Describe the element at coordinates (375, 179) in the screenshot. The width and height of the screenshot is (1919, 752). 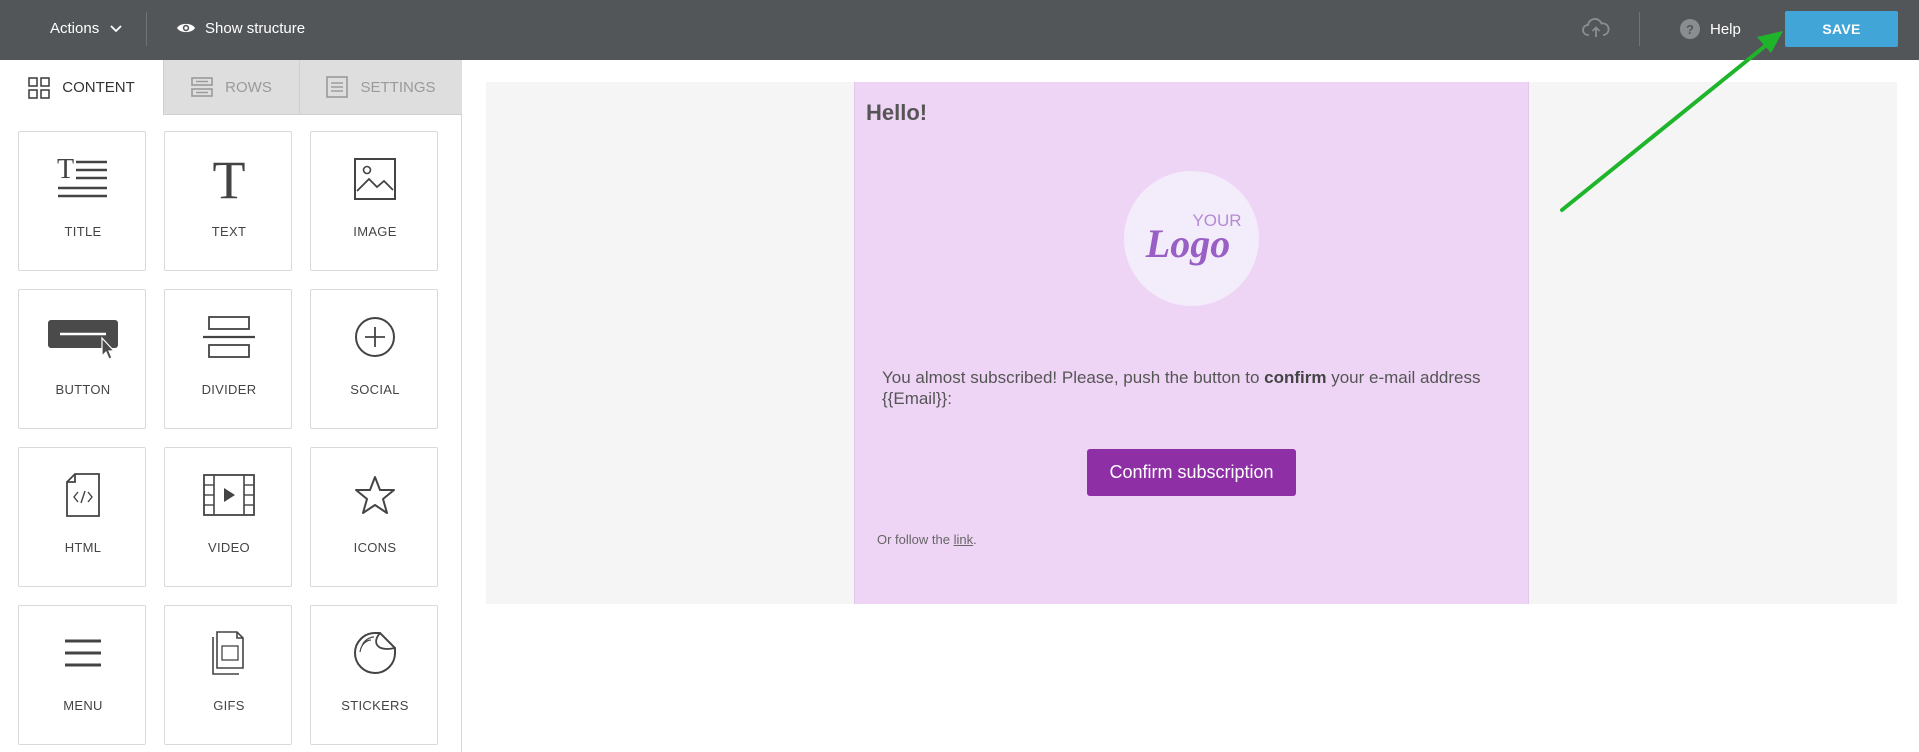
I see `image-icon` at that location.